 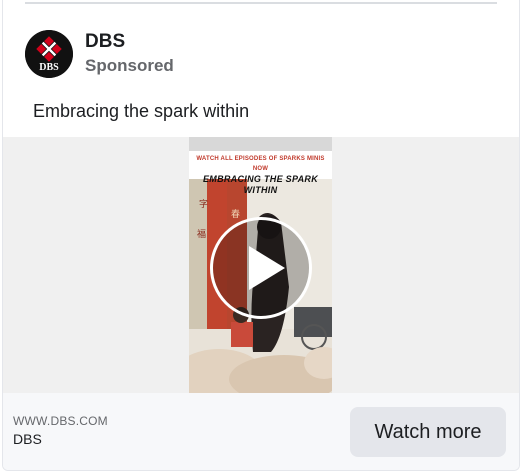 What do you see at coordinates (260, 184) in the screenshot?
I see `video-banner-title: EMBRACING THE SPARK WITHIN` at bounding box center [260, 184].